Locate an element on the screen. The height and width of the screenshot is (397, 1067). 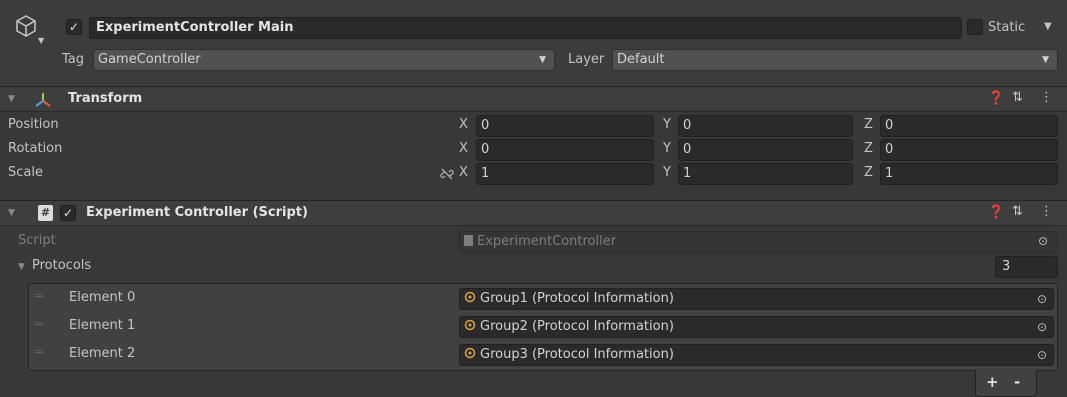
script-component-title: Experiment Controller (Script) is located at coordinates (197, 212).